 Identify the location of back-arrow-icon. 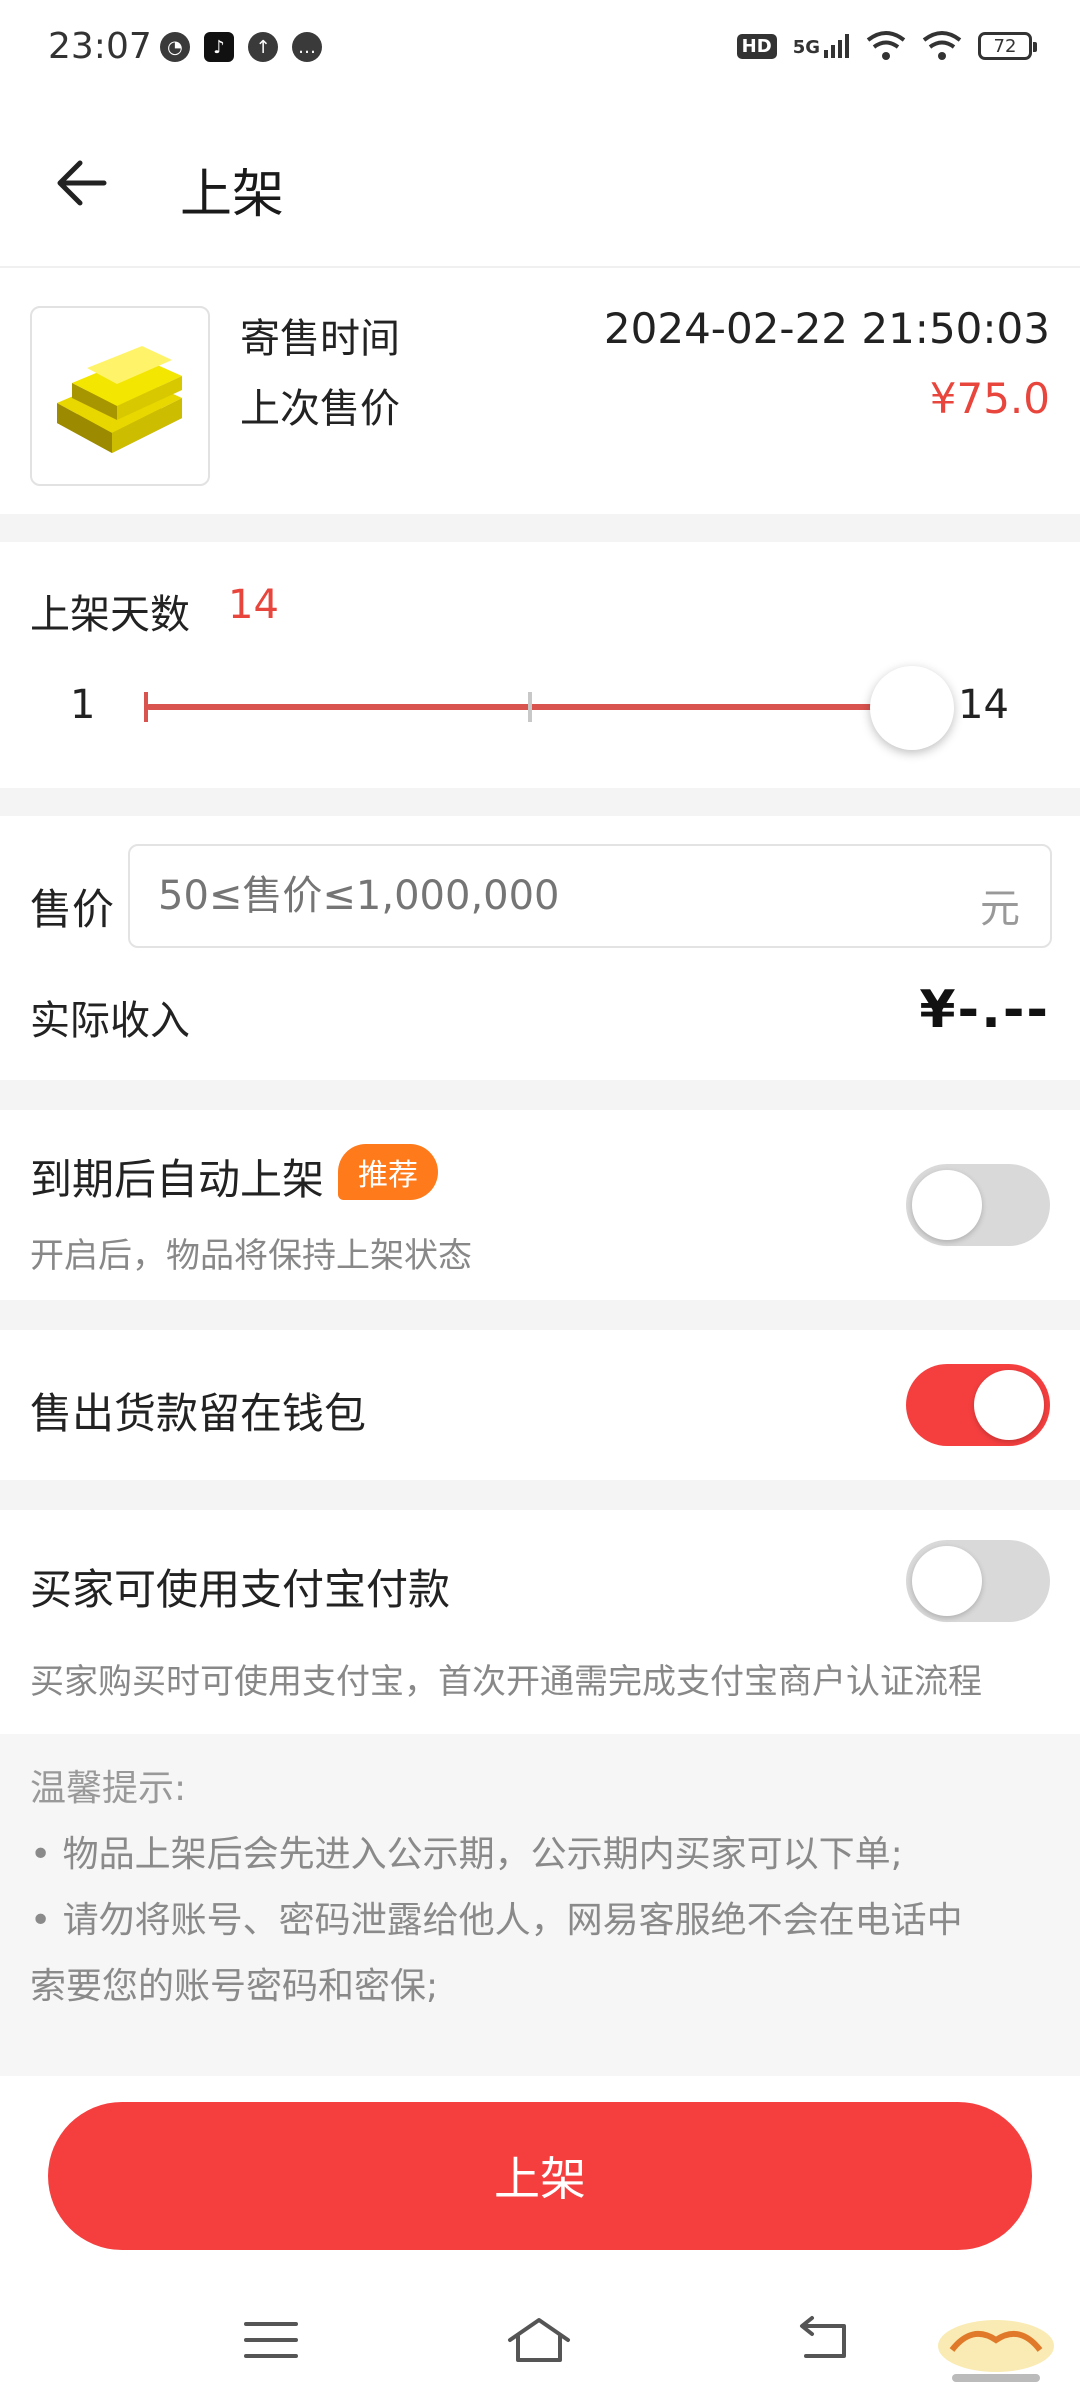
(85, 183).